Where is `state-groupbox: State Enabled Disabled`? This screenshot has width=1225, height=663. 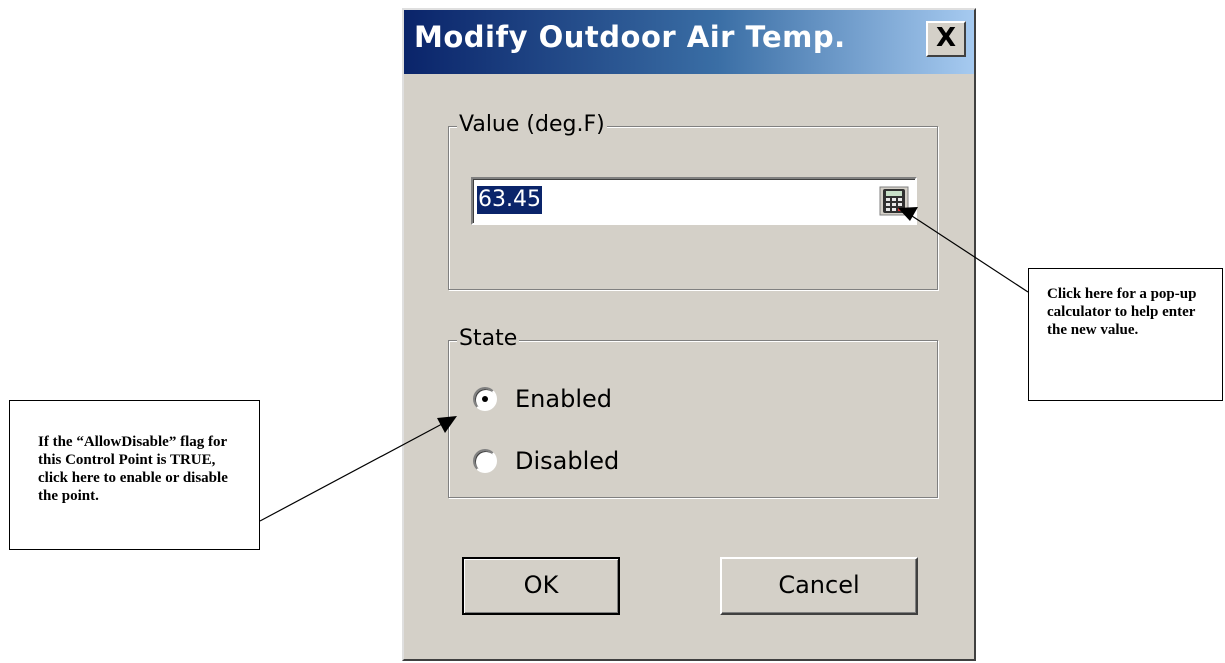
state-groupbox: State Enabled Disabled is located at coordinates (693, 412).